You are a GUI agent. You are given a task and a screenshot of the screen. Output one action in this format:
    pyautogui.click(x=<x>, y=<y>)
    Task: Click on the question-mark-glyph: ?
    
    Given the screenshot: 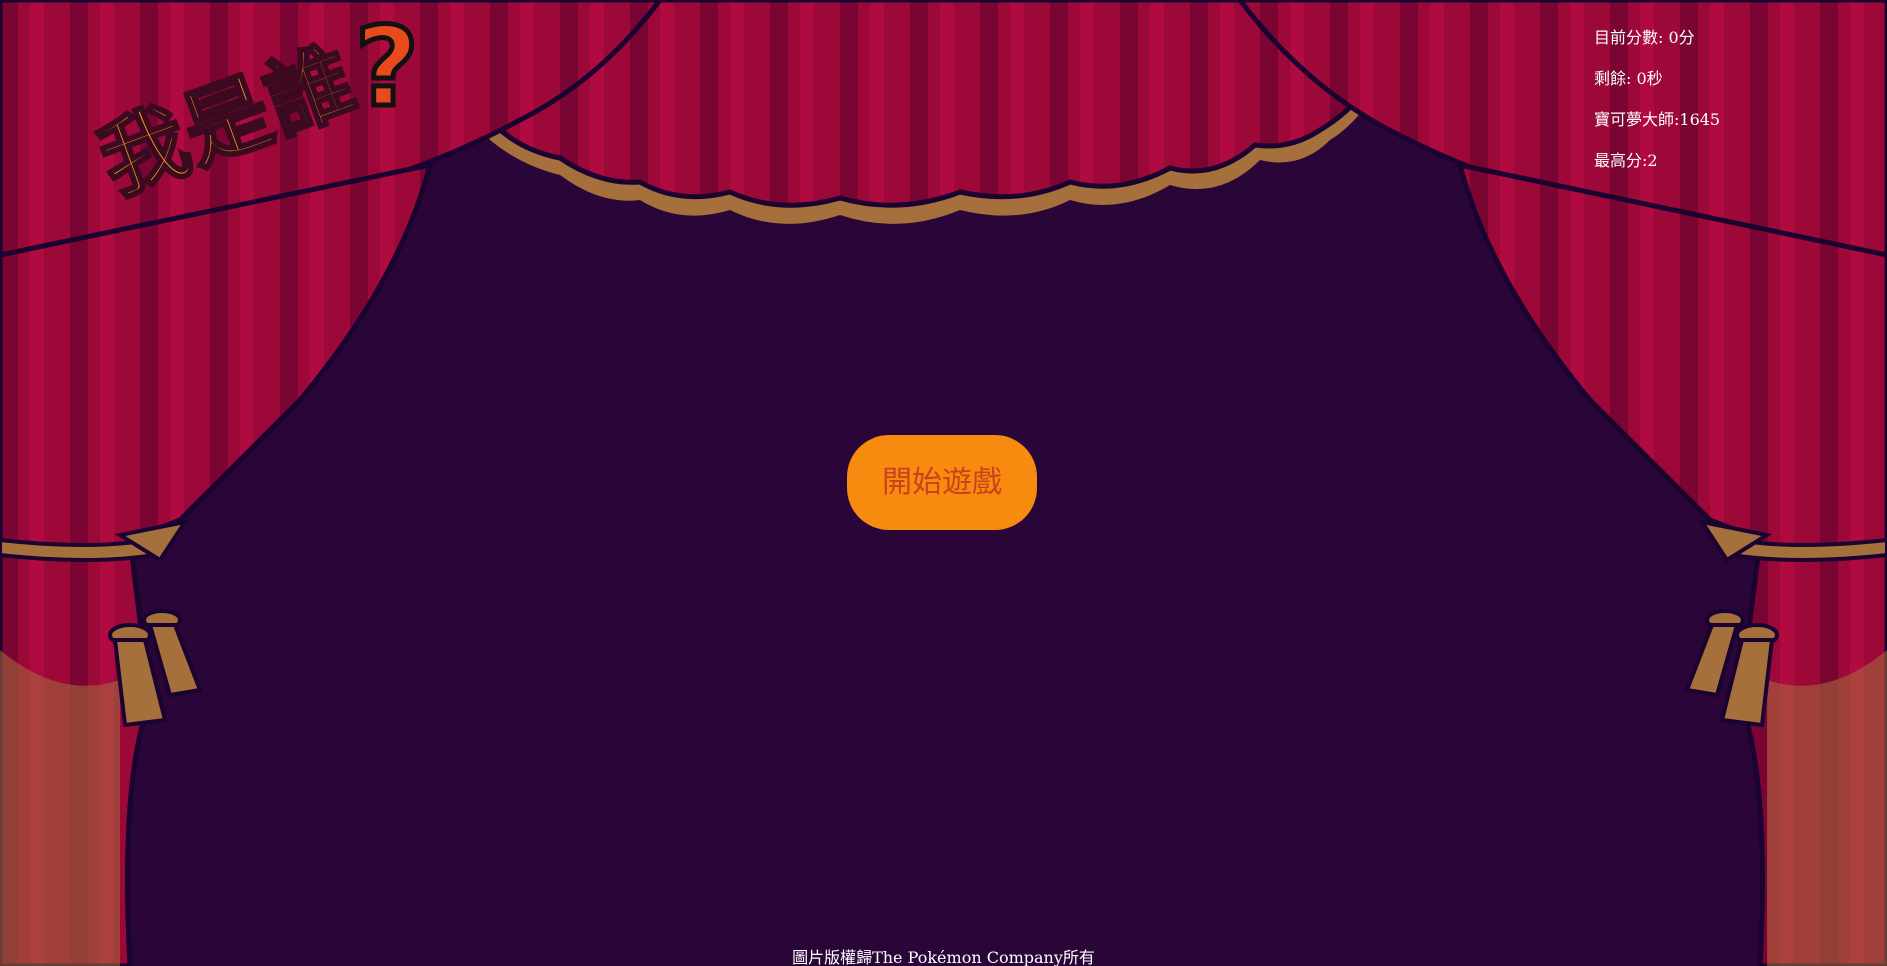 What is the action you would take?
    pyautogui.click(x=387, y=70)
    